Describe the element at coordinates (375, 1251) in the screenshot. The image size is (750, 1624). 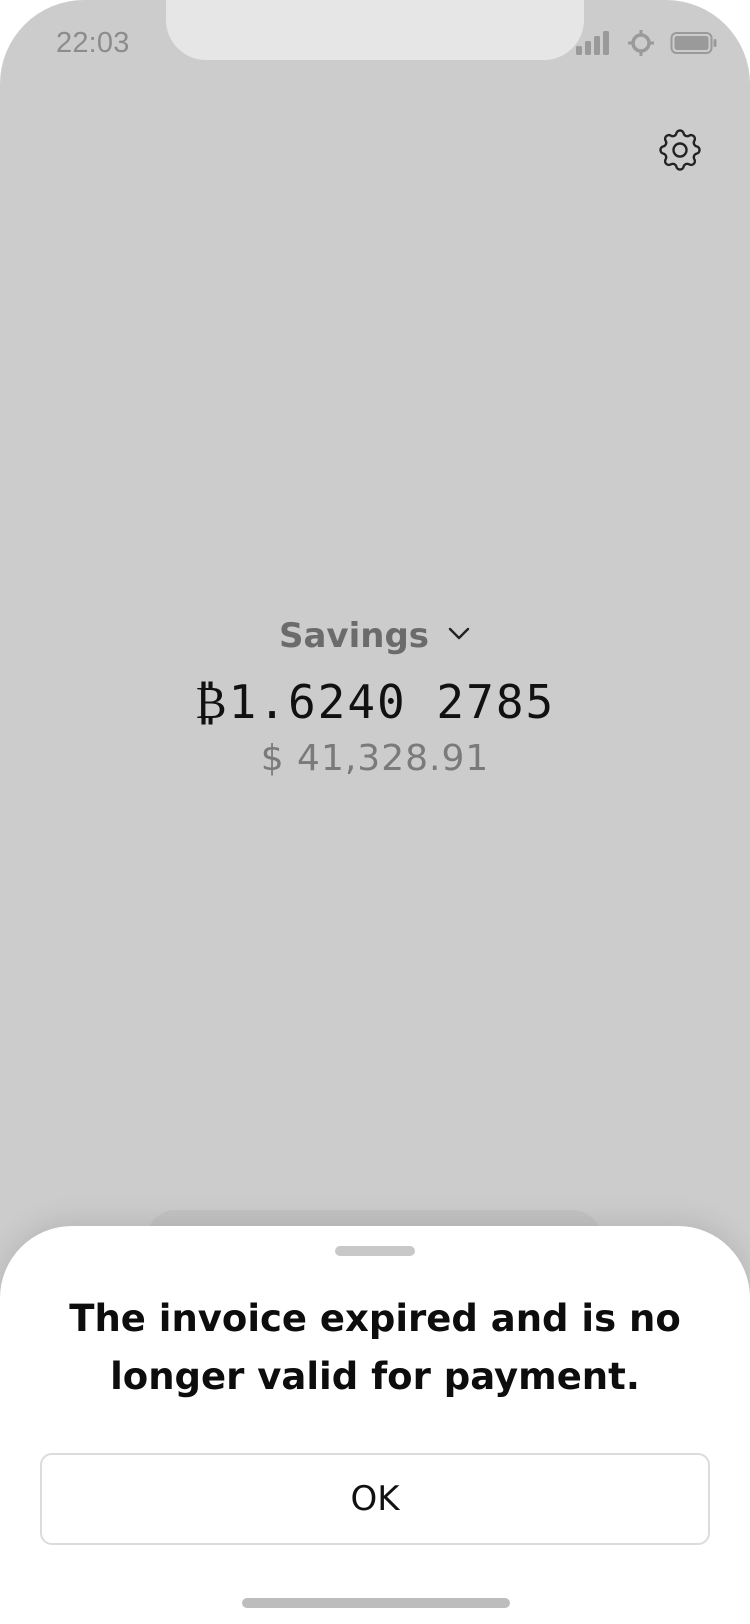
I see `sheet-grabber` at that location.